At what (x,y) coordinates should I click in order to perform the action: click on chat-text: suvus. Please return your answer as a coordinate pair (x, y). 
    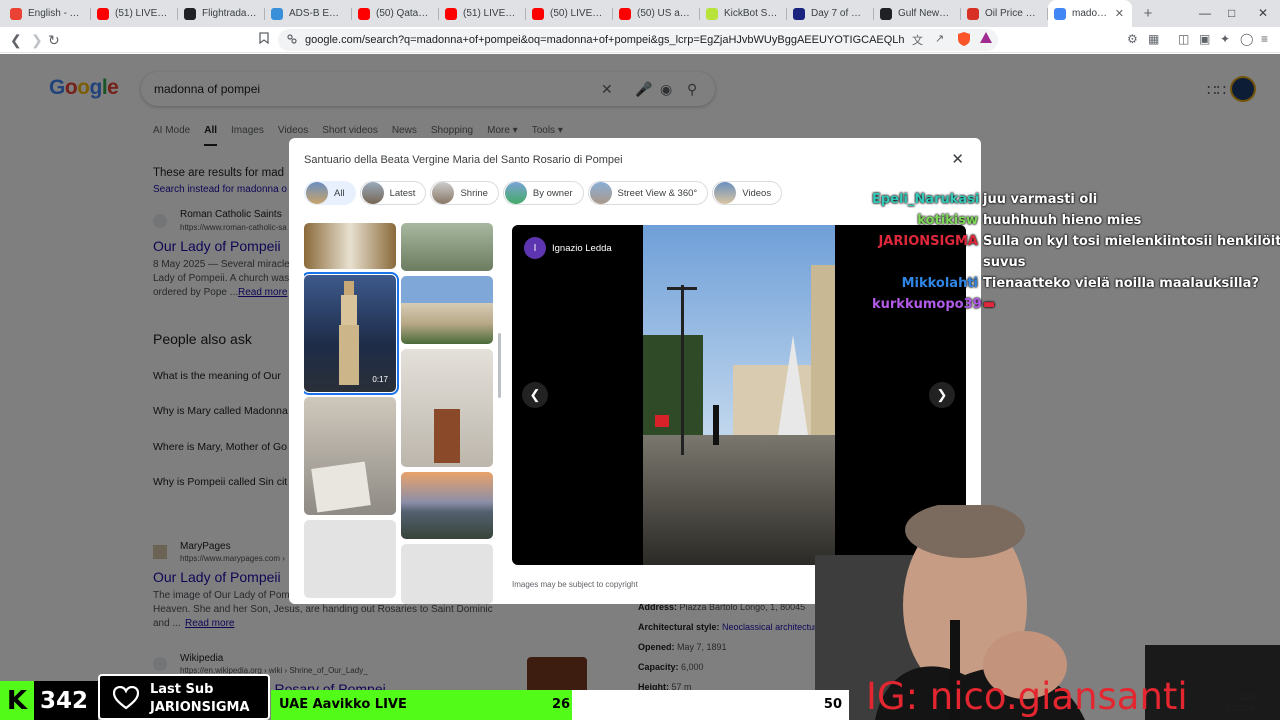
    Looking at the image, I should click on (1004, 262).